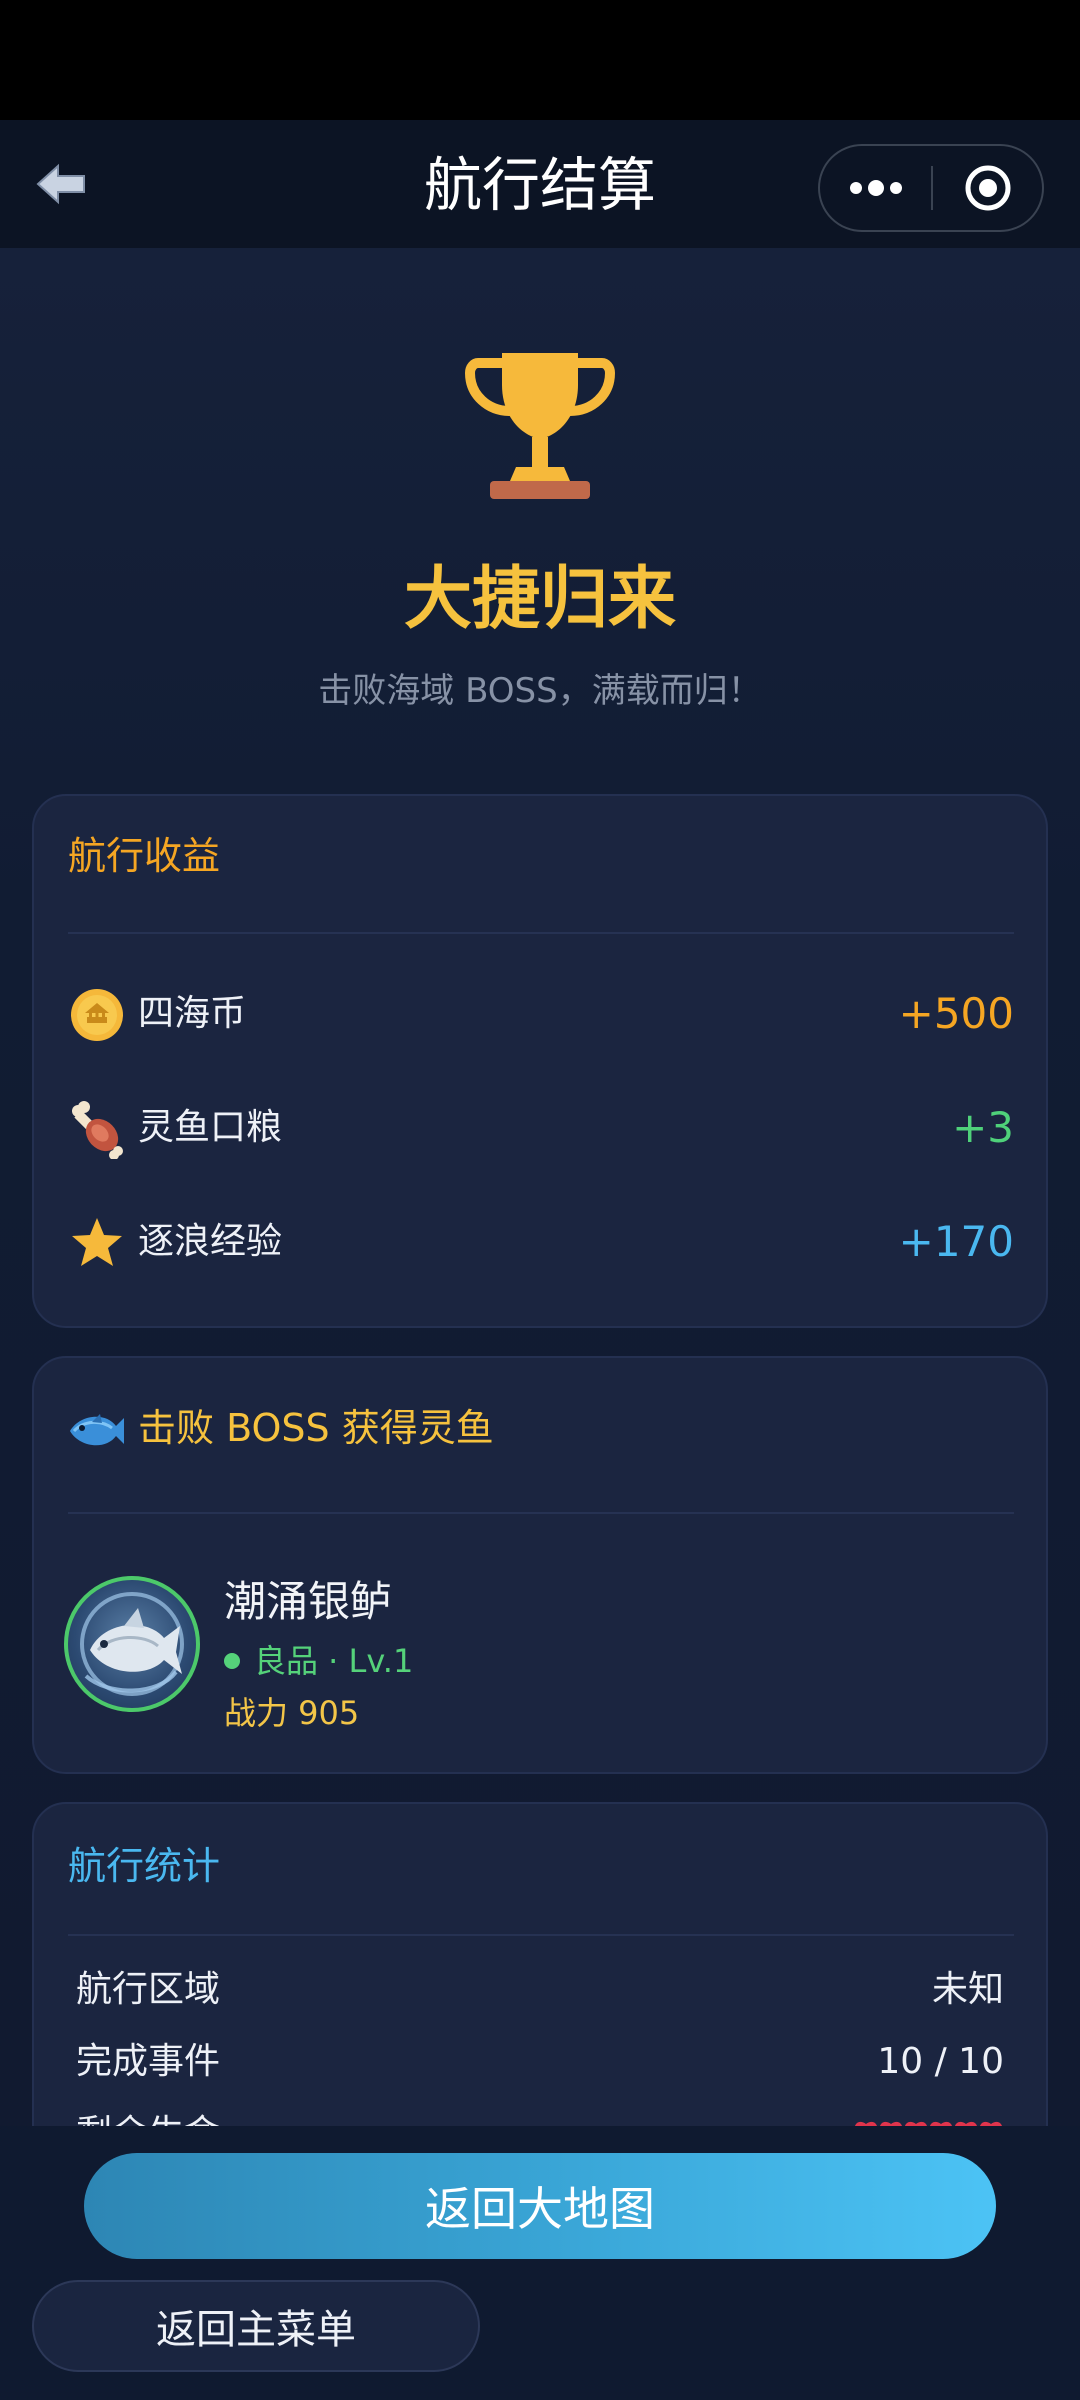  What do you see at coordinates (539, 599) in the screenshot?
I see `result-title: 大捷归来` at bounding box center [539, 599].